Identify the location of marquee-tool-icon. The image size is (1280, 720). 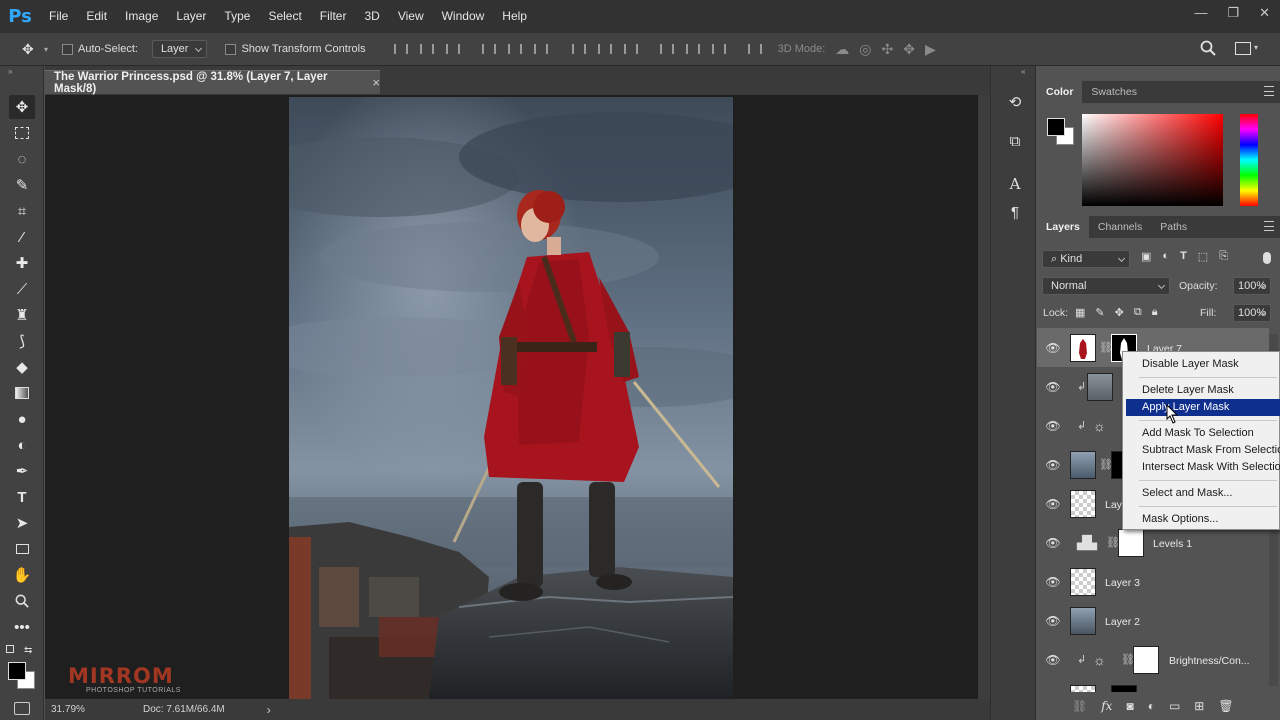
(22, 133).